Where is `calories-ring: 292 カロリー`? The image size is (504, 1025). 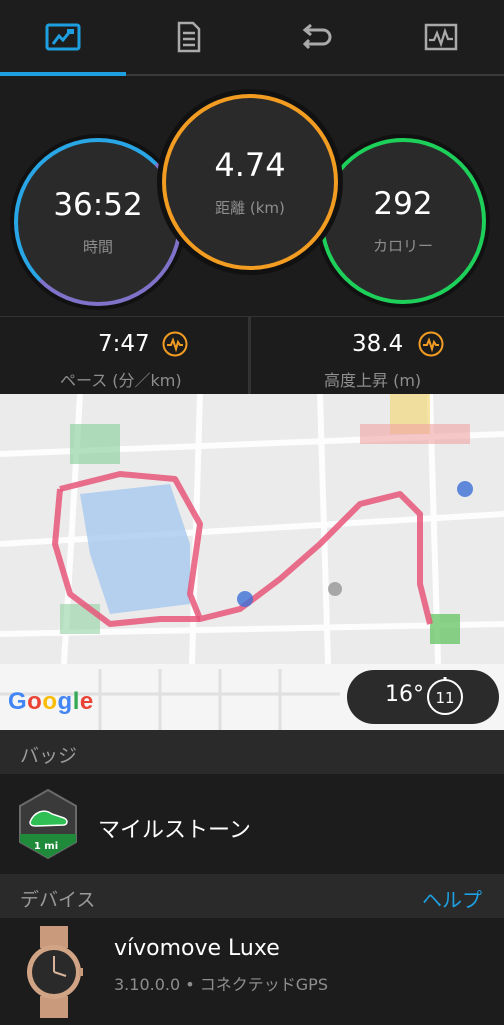
calories-ring: 292 カロリー is located at coordinates (403, 221).